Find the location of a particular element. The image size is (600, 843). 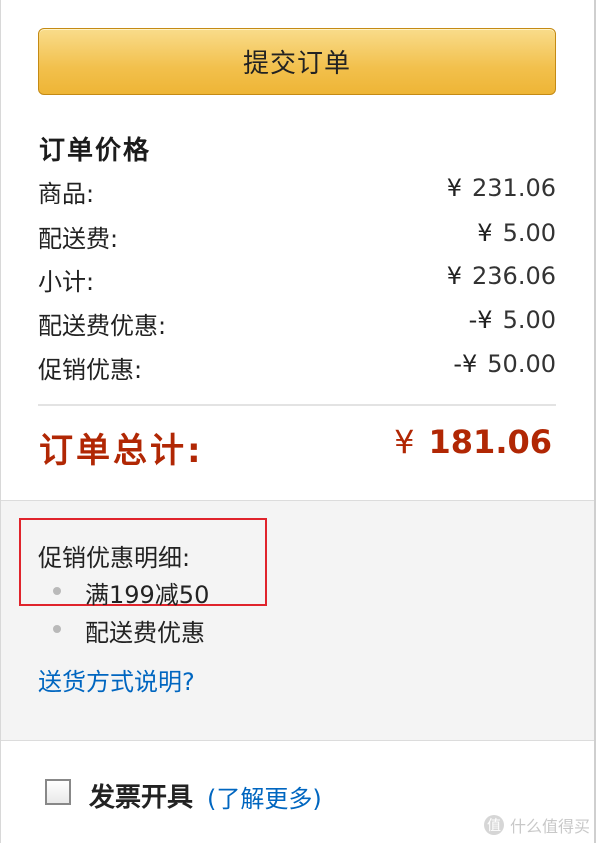

order-total-amount: 181.06 is located at coordinates (490, 442).